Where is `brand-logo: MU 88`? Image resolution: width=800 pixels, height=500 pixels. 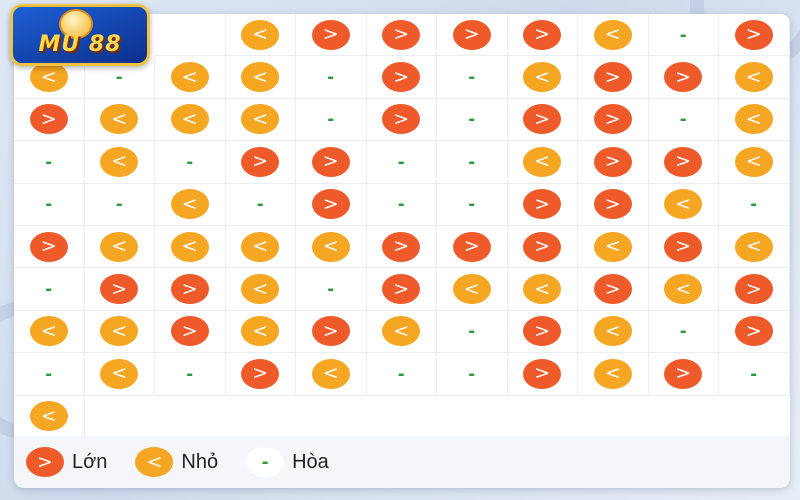
brand-logo: MU 88 is located at coordinates (80, 35).